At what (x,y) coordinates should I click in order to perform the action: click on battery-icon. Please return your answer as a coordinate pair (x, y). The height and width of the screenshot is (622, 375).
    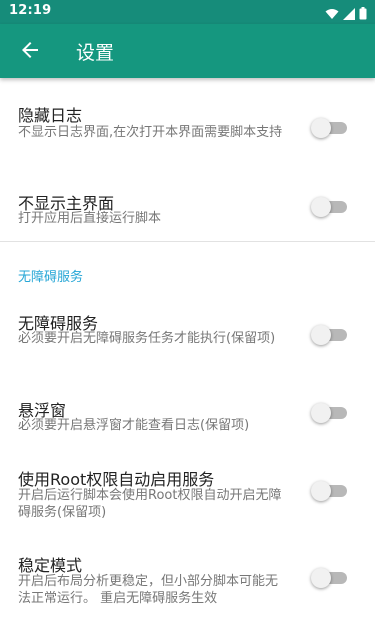
    Looking at the image, I should click on (363, 14).